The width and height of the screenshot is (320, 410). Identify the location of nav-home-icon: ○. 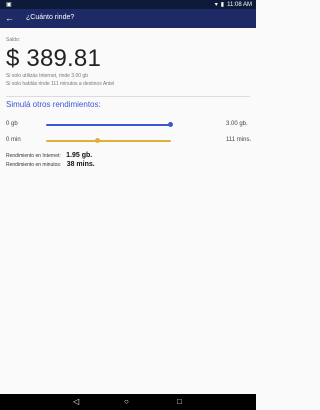
(126, 402).